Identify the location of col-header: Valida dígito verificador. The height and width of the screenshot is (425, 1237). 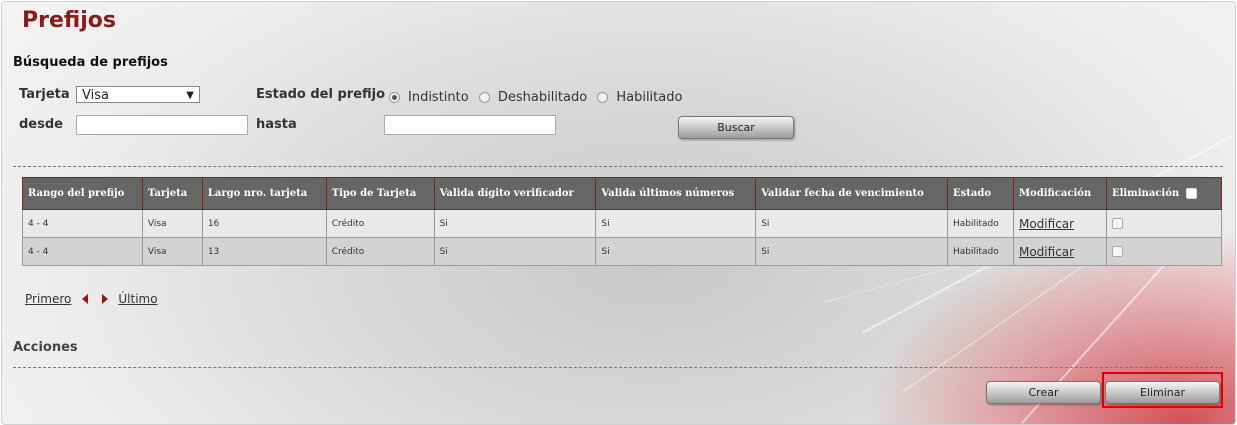
(515, 193).